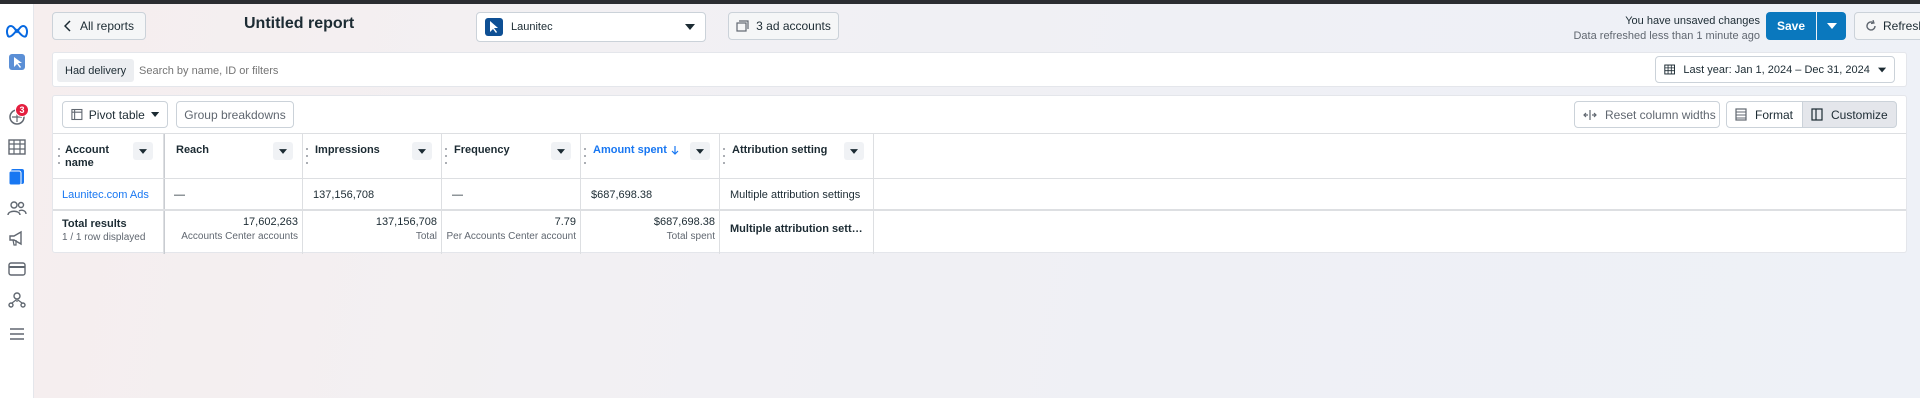 This screenshot has height=398, width=1920. I want to click on date-range-picker: Last year: Jan 1, 2024 – Dec 31, 2024, so click(1775, 69).